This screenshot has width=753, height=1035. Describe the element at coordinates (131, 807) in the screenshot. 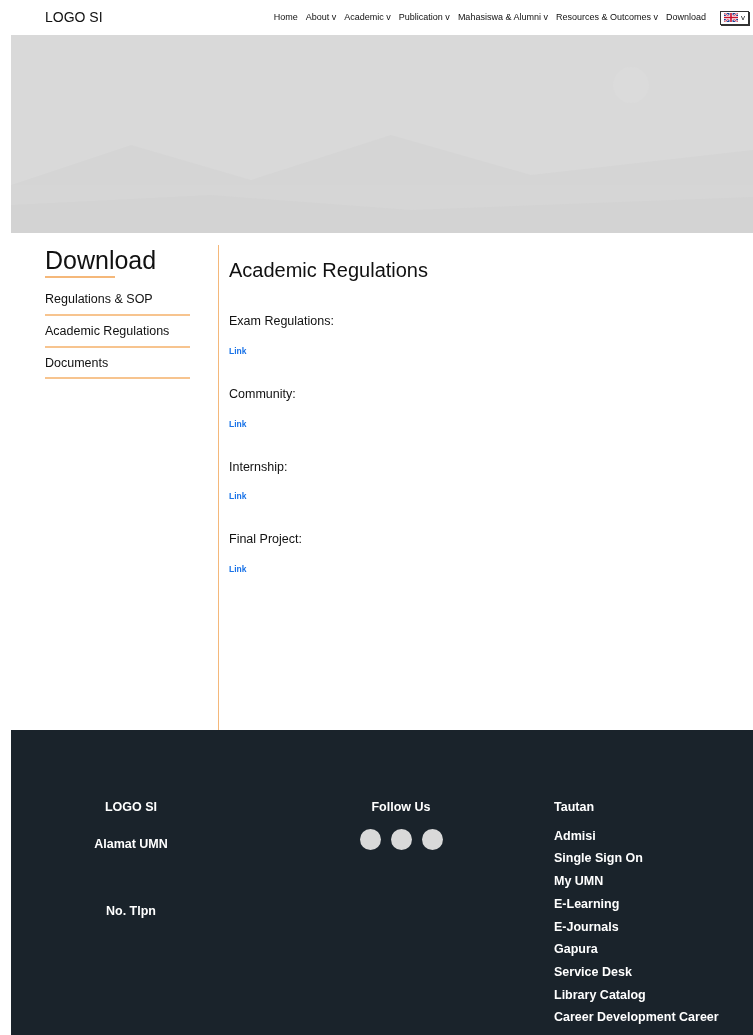

I see `footer-logo: LOGO SI` at that location.